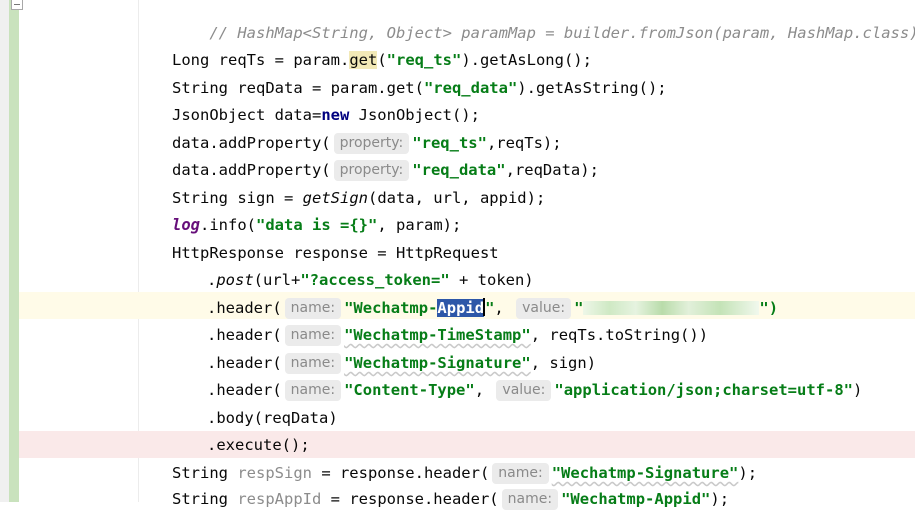 This screenshot has height=513, width=915. What do you see at coordinates (138, 251) in the screenshot?
I see `indent-guide` at bounding box center [138, 251].